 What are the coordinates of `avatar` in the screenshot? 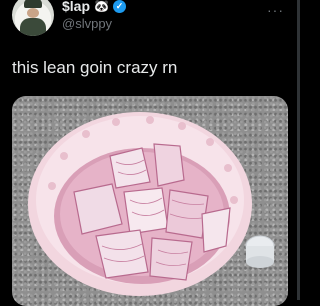 It's located at (33, 18).